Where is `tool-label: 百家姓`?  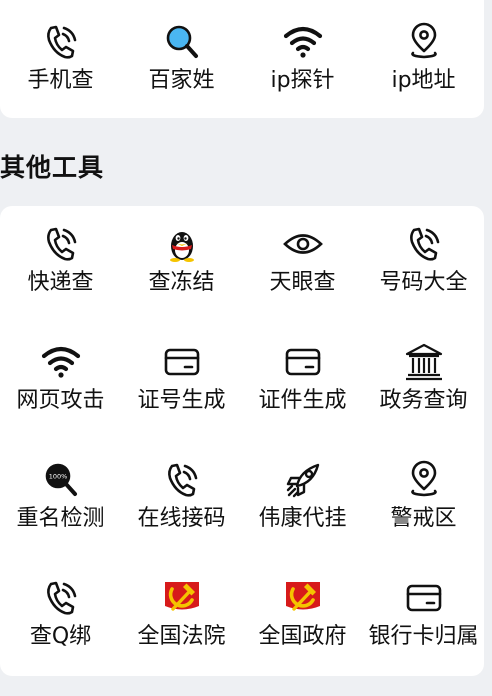
tool-label: 百家姓 is located at coordinates (181, 80).